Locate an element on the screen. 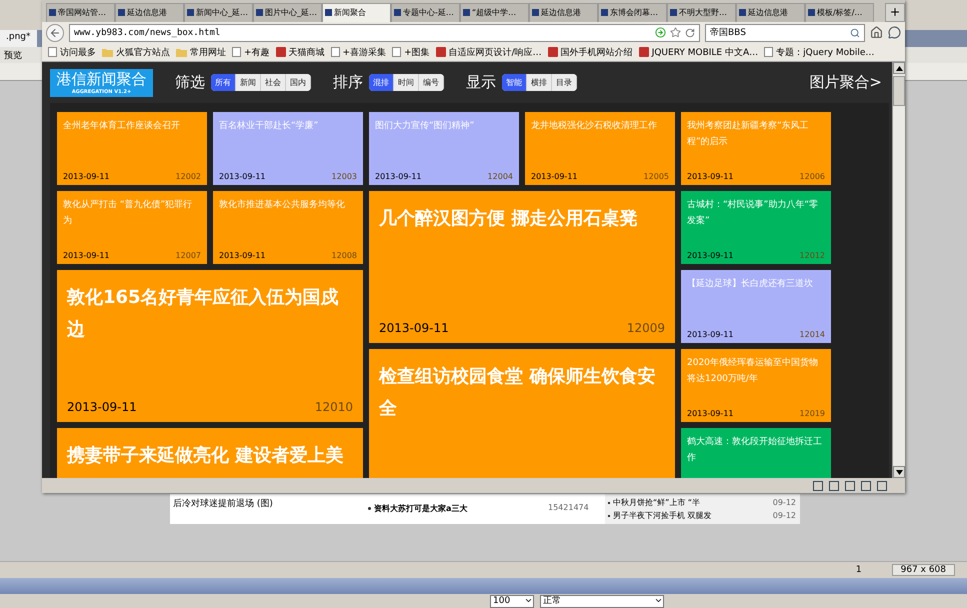 This screenshot has width=967, height=608. tile-number: 12010 is located at coordinates (333, 407).